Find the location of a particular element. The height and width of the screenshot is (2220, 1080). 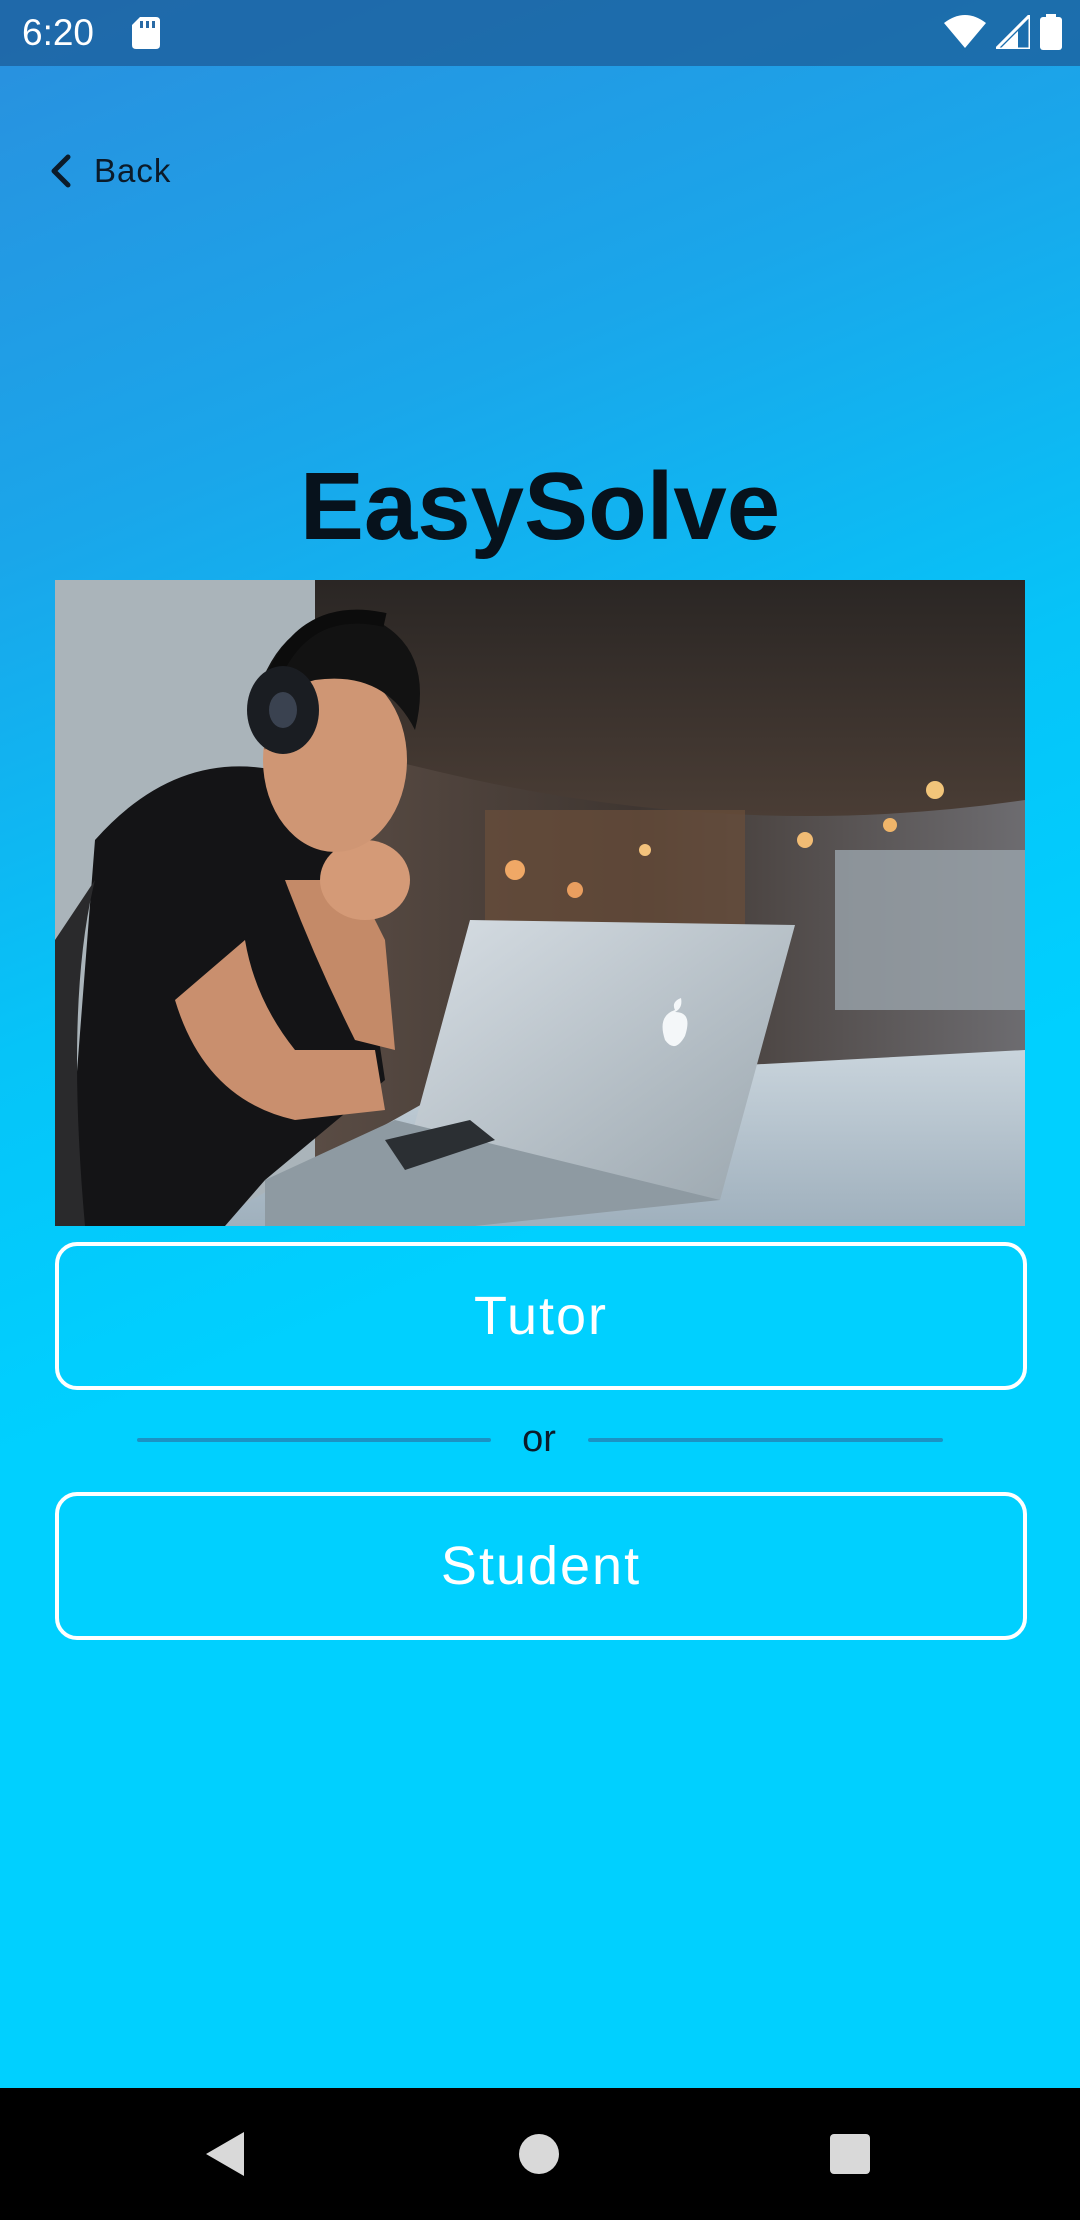

nav-back-button is located at coordinates (226, 2154).